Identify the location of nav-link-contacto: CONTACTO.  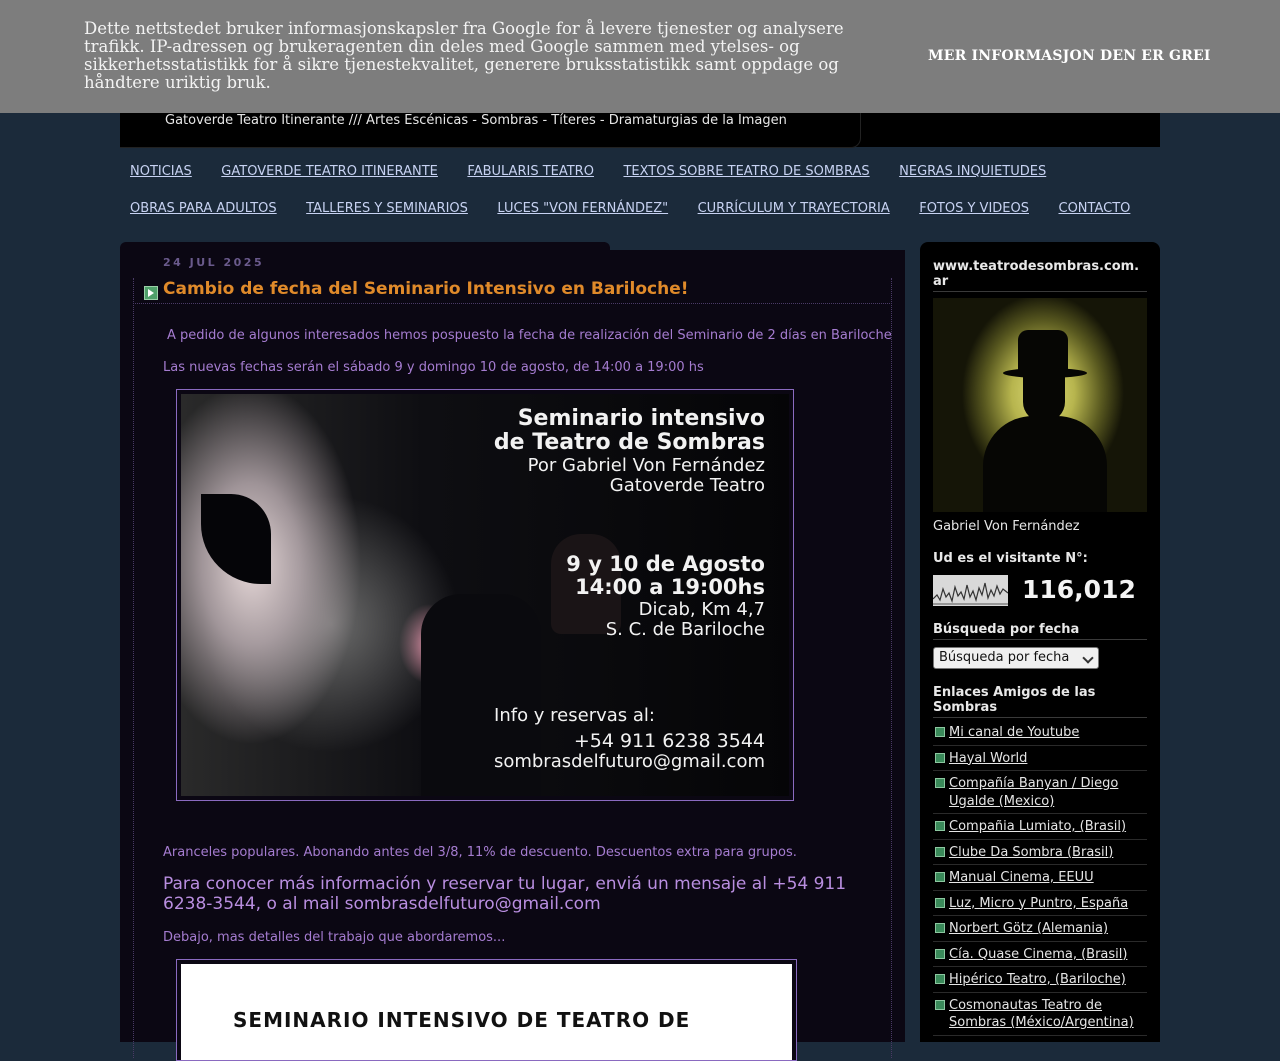
(1095, 208).